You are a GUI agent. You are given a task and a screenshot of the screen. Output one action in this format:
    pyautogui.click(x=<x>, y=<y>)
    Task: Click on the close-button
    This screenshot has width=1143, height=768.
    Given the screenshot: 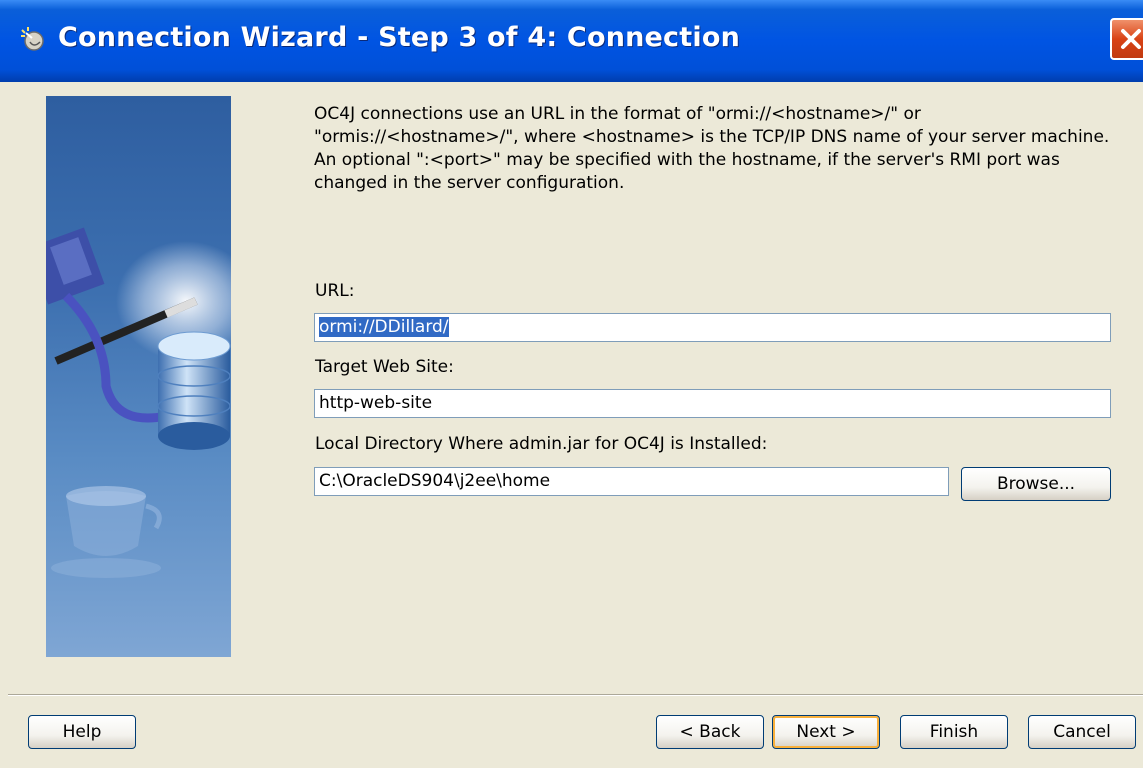 What is the action you would take?
    pyautogui.click(x=1126, y=39)
    